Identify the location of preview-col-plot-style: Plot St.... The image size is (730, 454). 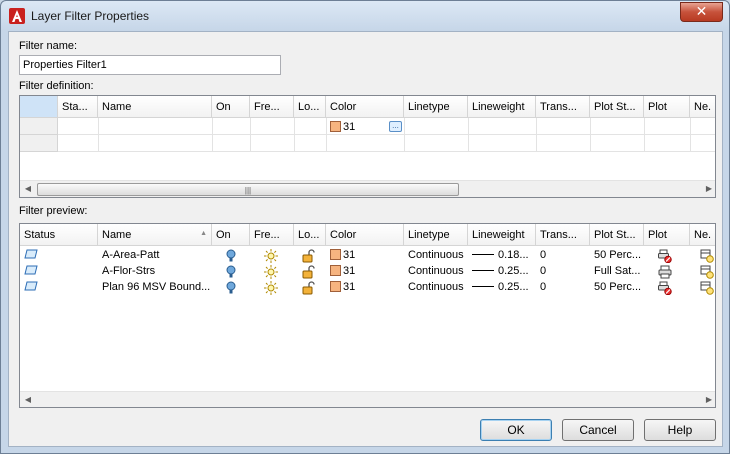
(617, 235).